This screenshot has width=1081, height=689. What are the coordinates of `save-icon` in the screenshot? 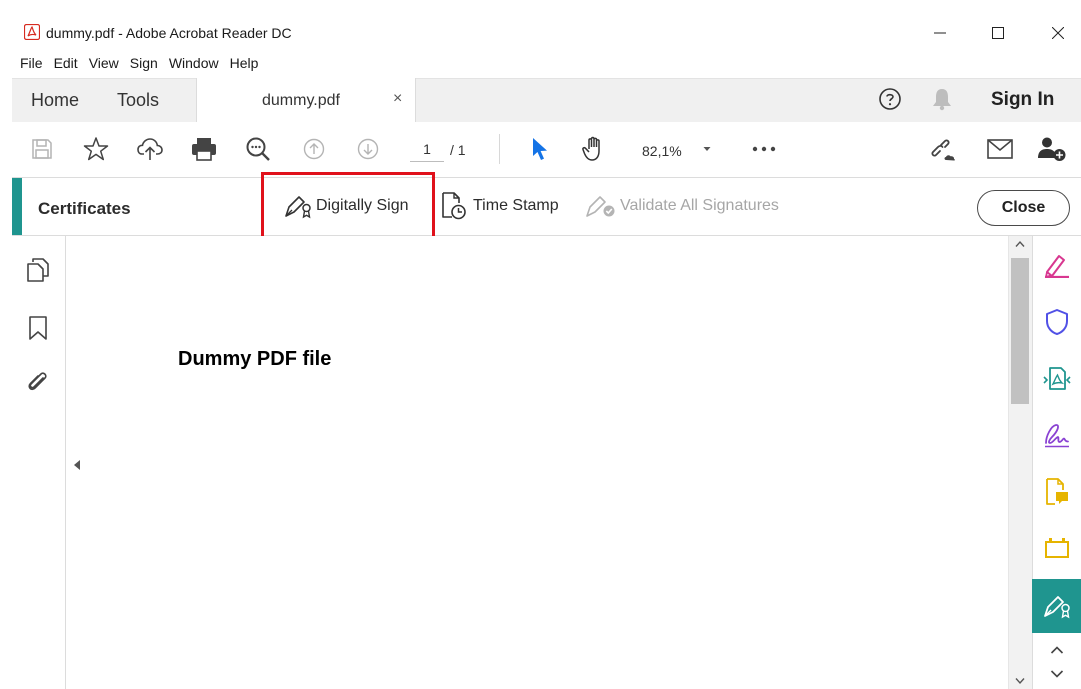 It's located at (42, 149).